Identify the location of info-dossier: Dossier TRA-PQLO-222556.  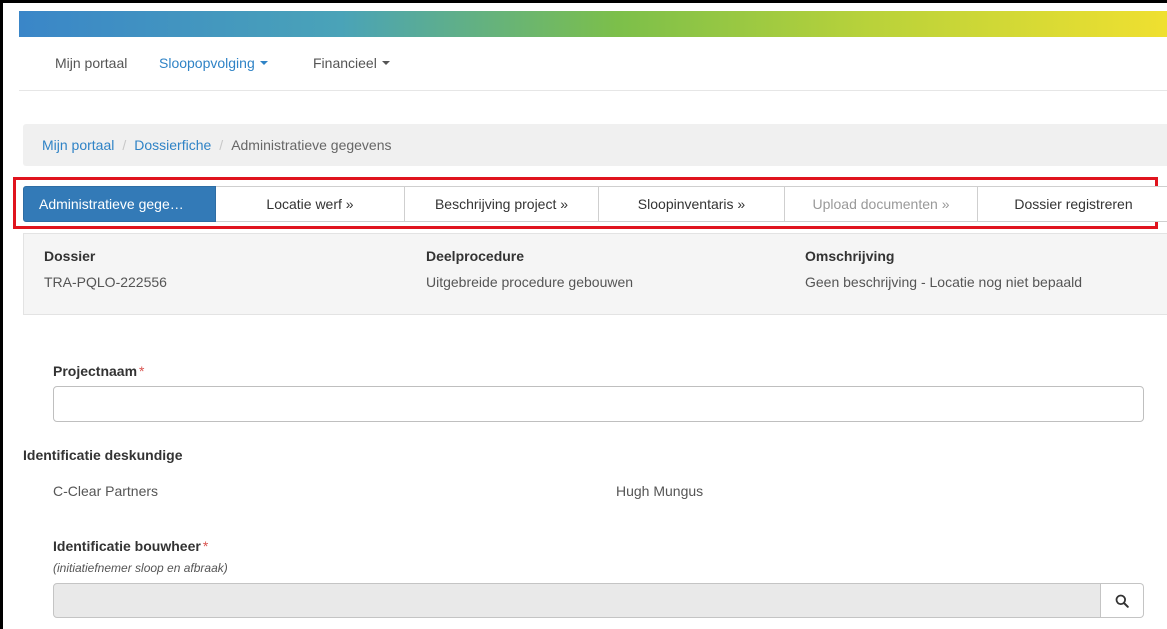
(105, 269).